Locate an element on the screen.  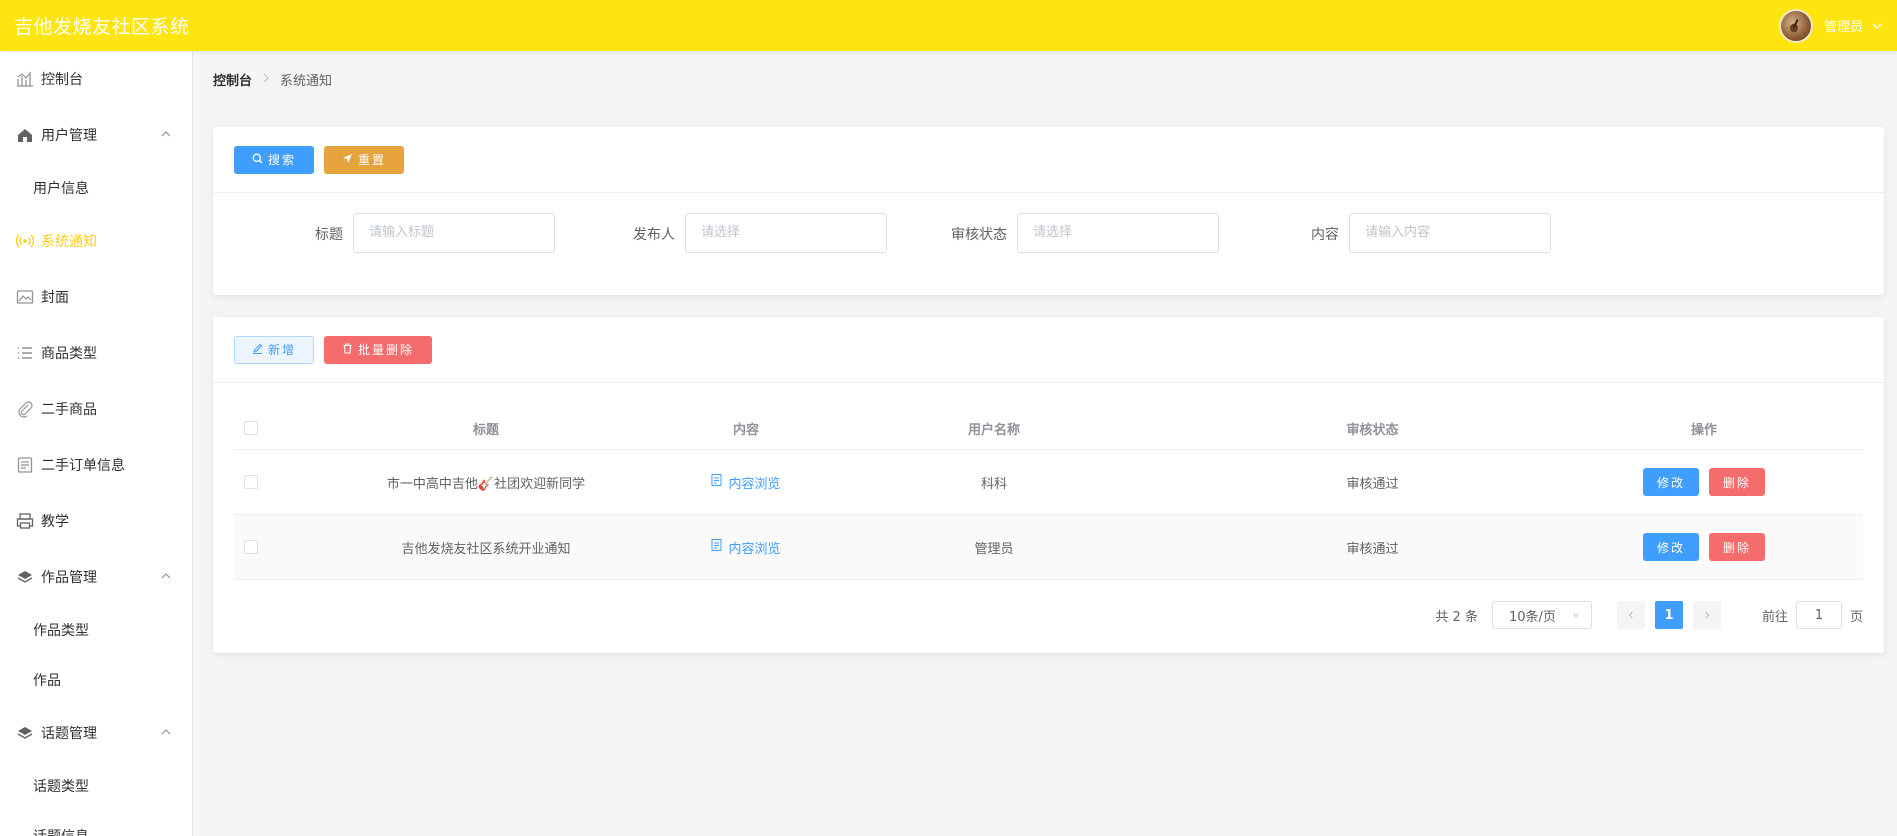
sidebar-item-work: 作品 is located at coordinates (96, 680).